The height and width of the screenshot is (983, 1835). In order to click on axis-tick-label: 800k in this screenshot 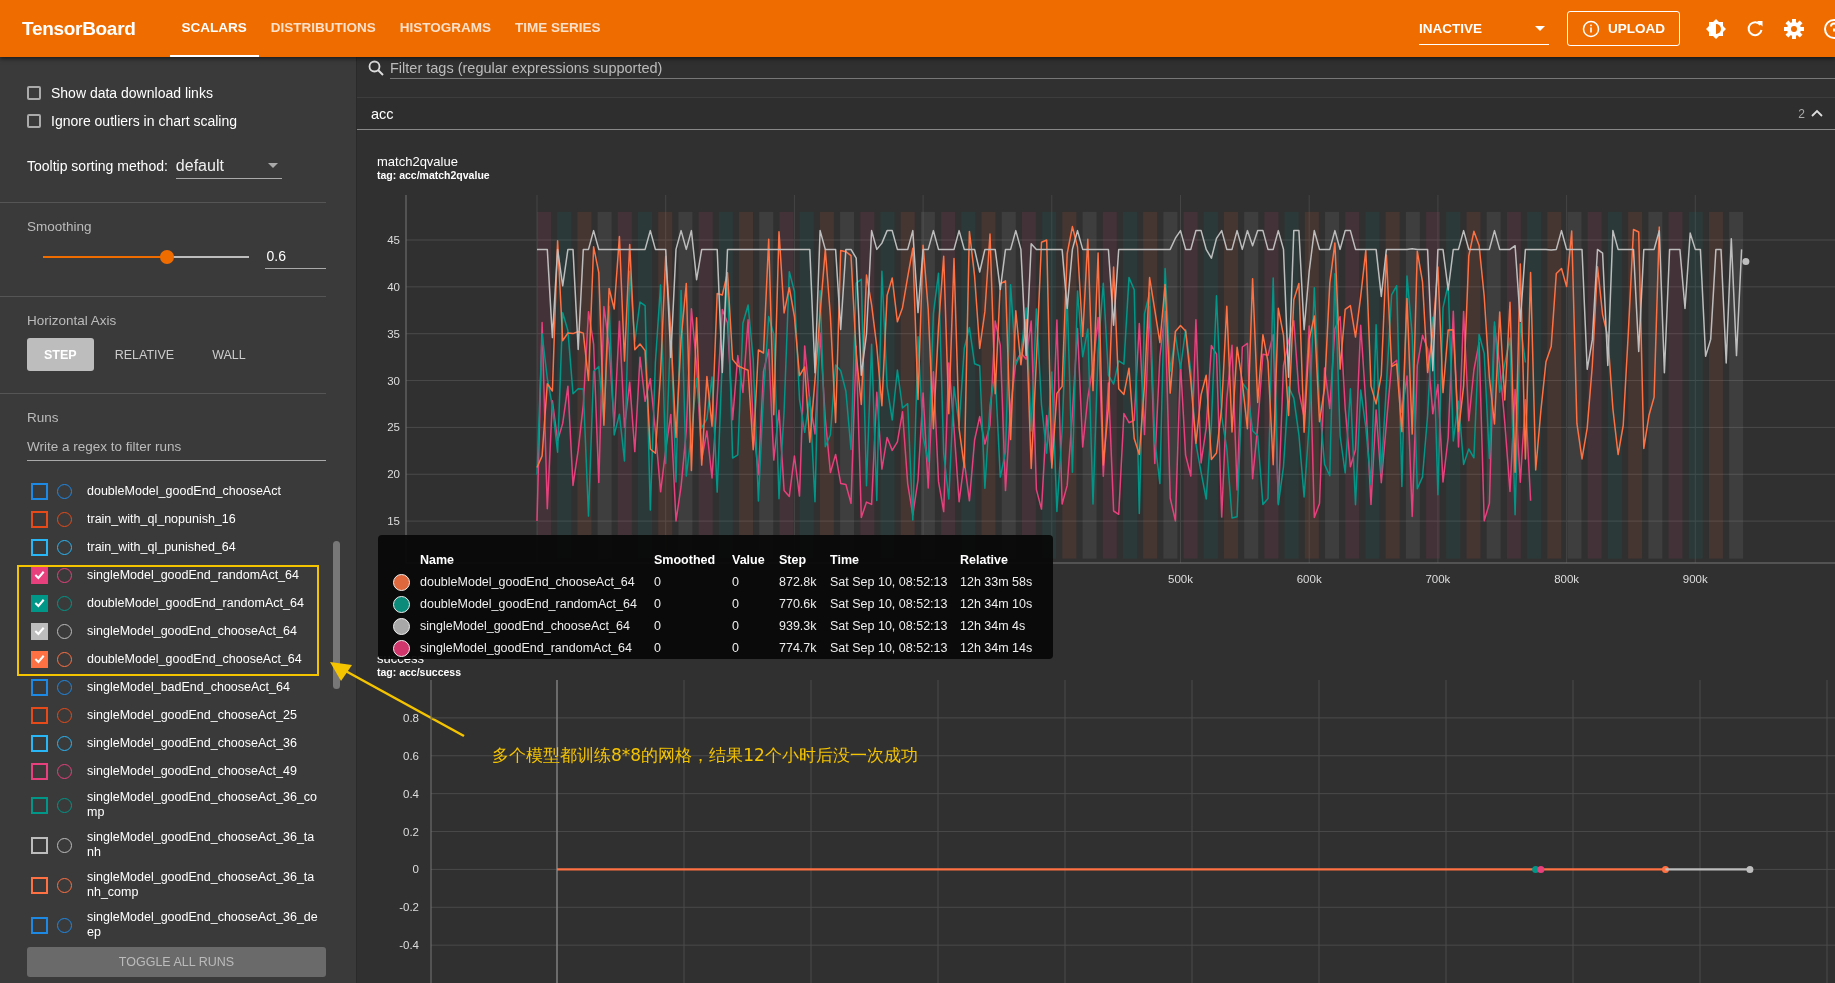, I will do `click(1567, 579)`.